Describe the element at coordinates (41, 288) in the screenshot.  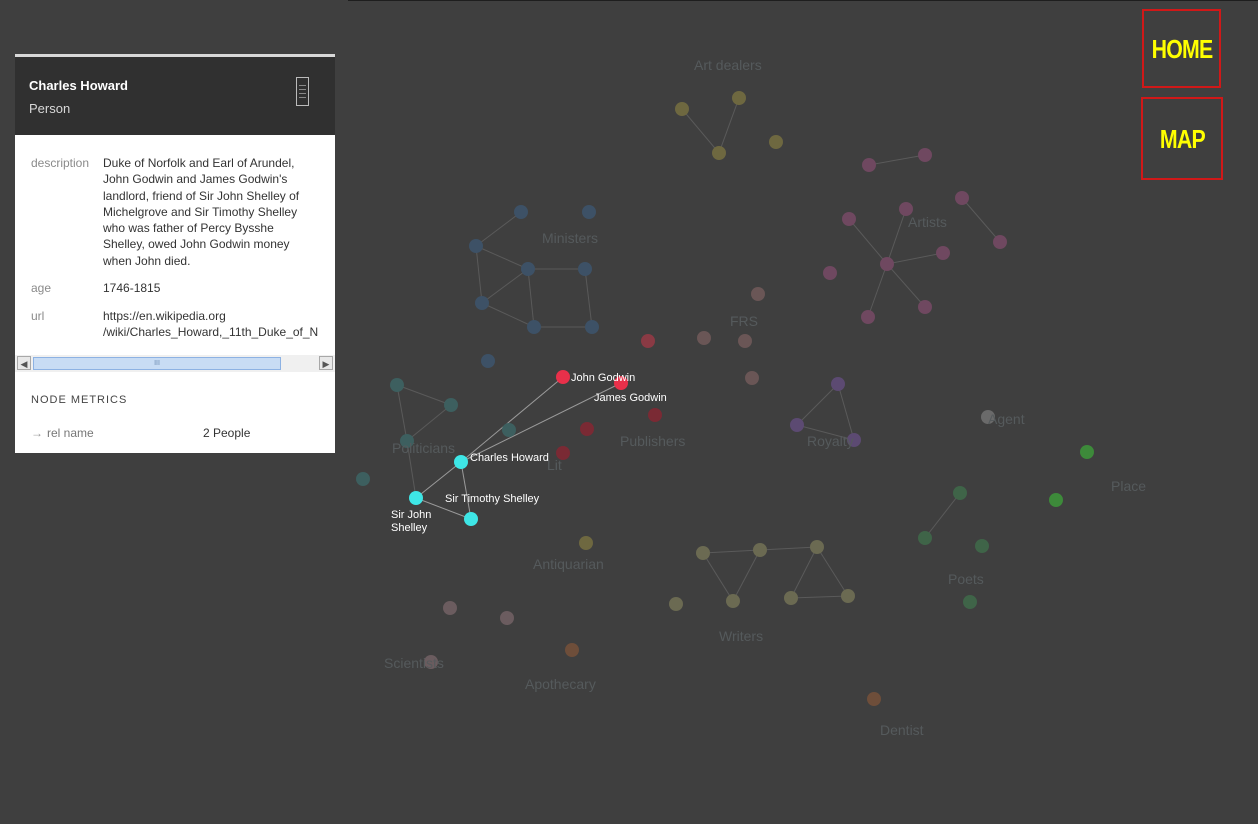
I see `prop-key-age: age` at that location.